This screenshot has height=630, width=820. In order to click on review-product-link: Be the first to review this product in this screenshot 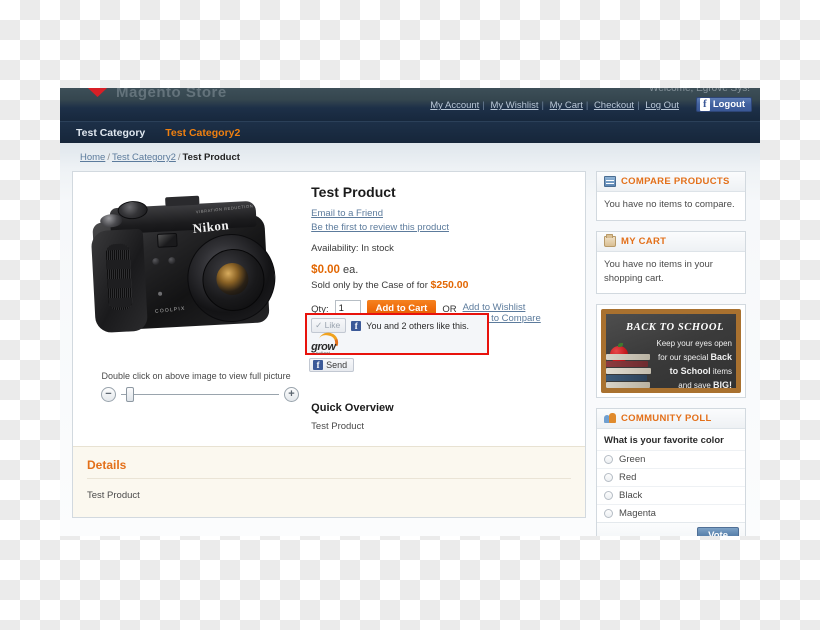, I will do `click(444, 227)`.